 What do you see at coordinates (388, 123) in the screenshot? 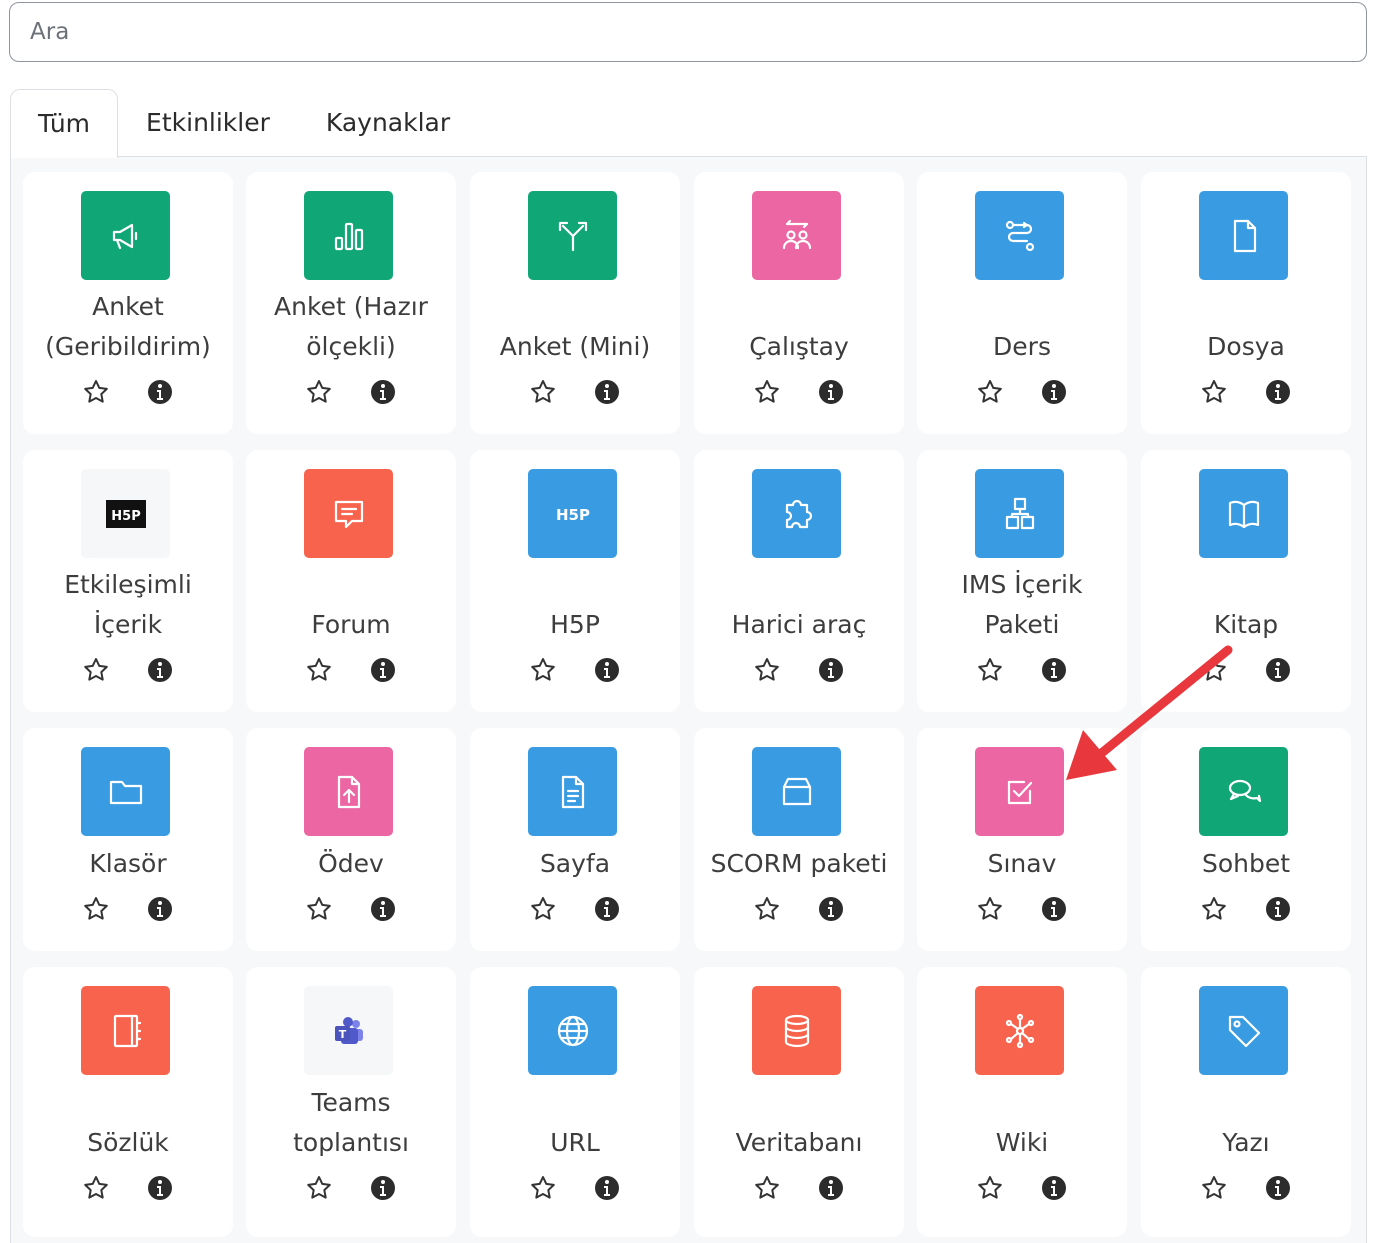
I see `tab-resources: Kaynaklar` at bounding box center [388, 123].